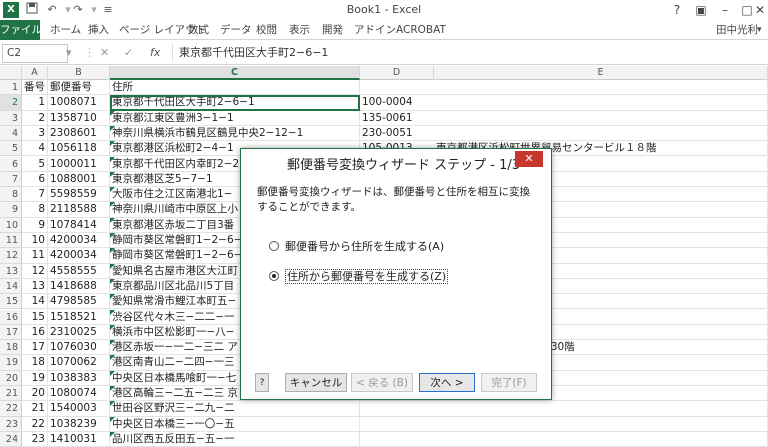 This screenshot has height=447, width=768. I want to click on cell-number: 19, so click(35, 378).